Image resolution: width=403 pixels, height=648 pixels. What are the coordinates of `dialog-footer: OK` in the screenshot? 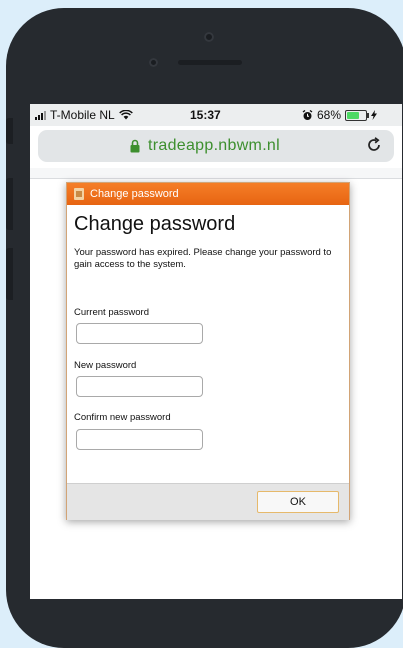 It's located at (208, 501).